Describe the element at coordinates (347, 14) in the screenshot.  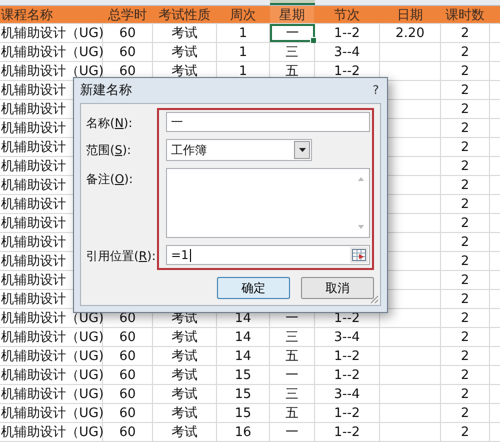
I see `column-header: 节次` at that location.